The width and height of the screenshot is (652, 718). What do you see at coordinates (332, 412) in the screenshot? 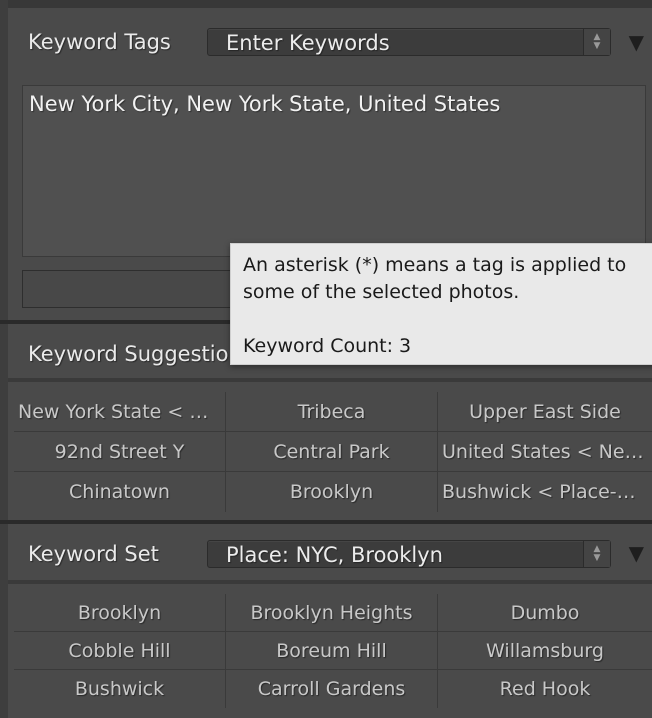
I see `suggestion-item: Tribeca` at bounding box center [332, 412].